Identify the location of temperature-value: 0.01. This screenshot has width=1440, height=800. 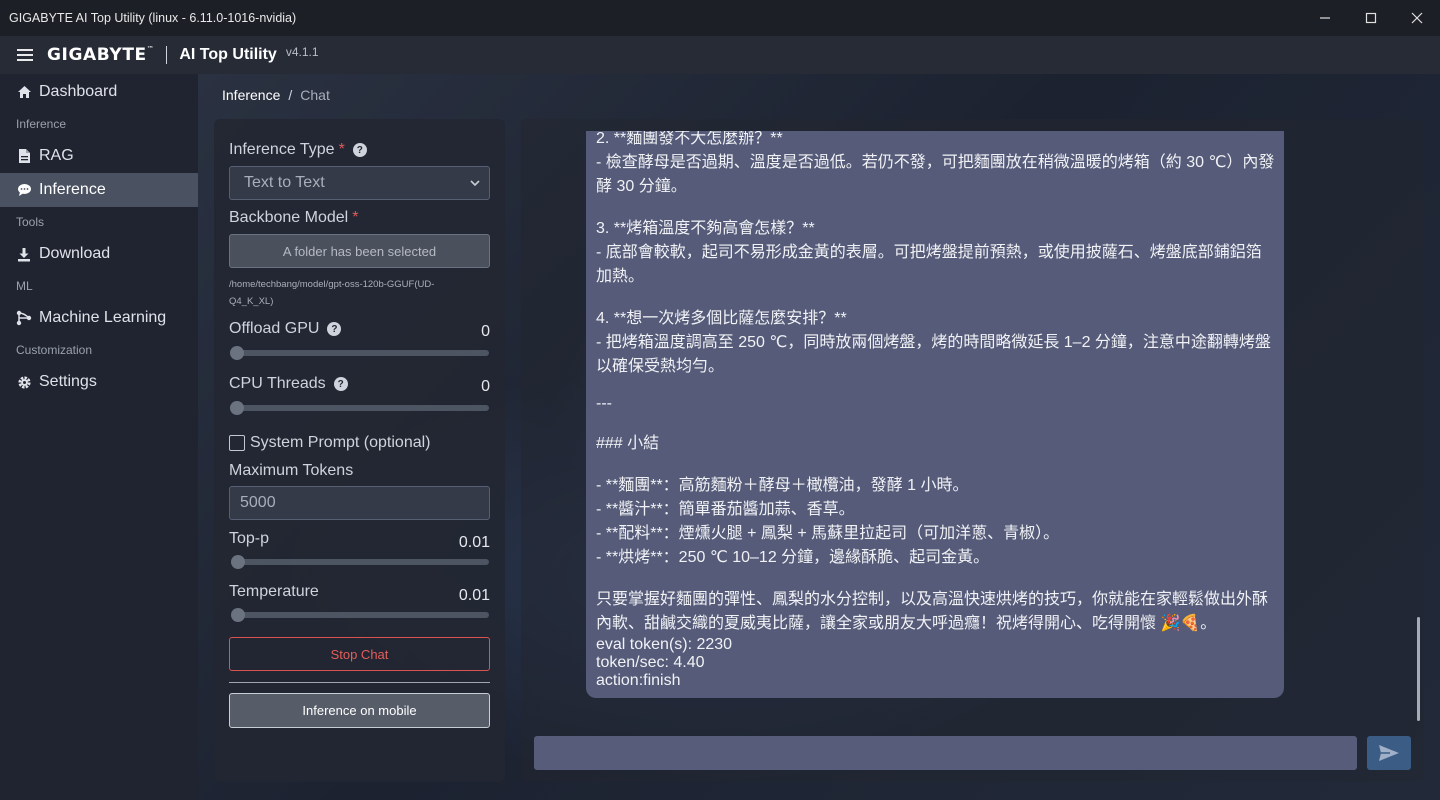
(474, 595).